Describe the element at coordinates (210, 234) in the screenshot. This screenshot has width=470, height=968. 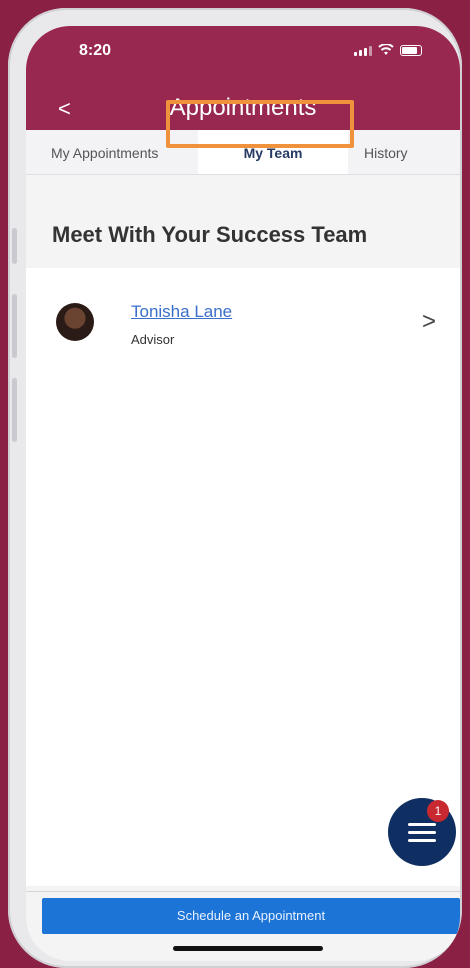
I see `section-title: Meet With Your Success Team` at that location.